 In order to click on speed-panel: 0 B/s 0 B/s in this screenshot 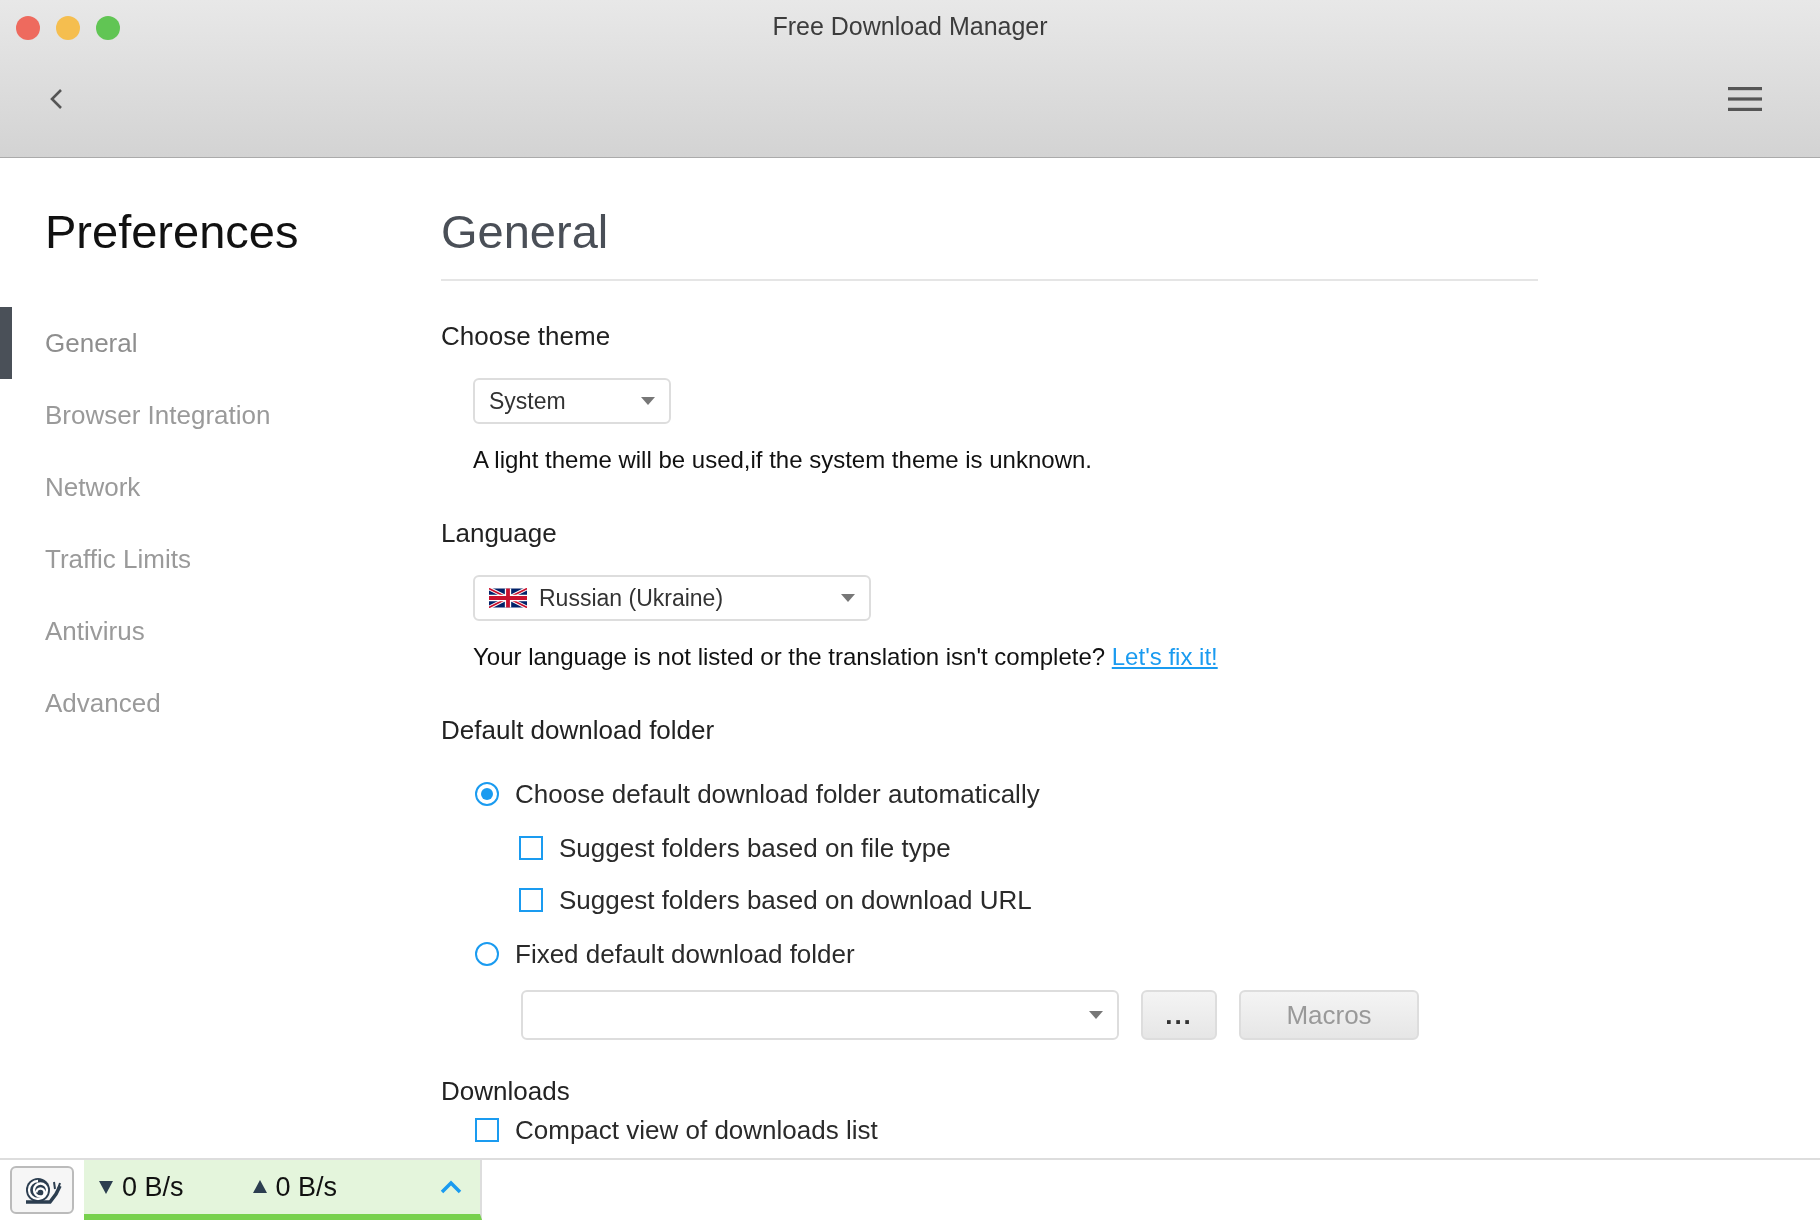, I will do `click(283, 1190)`.